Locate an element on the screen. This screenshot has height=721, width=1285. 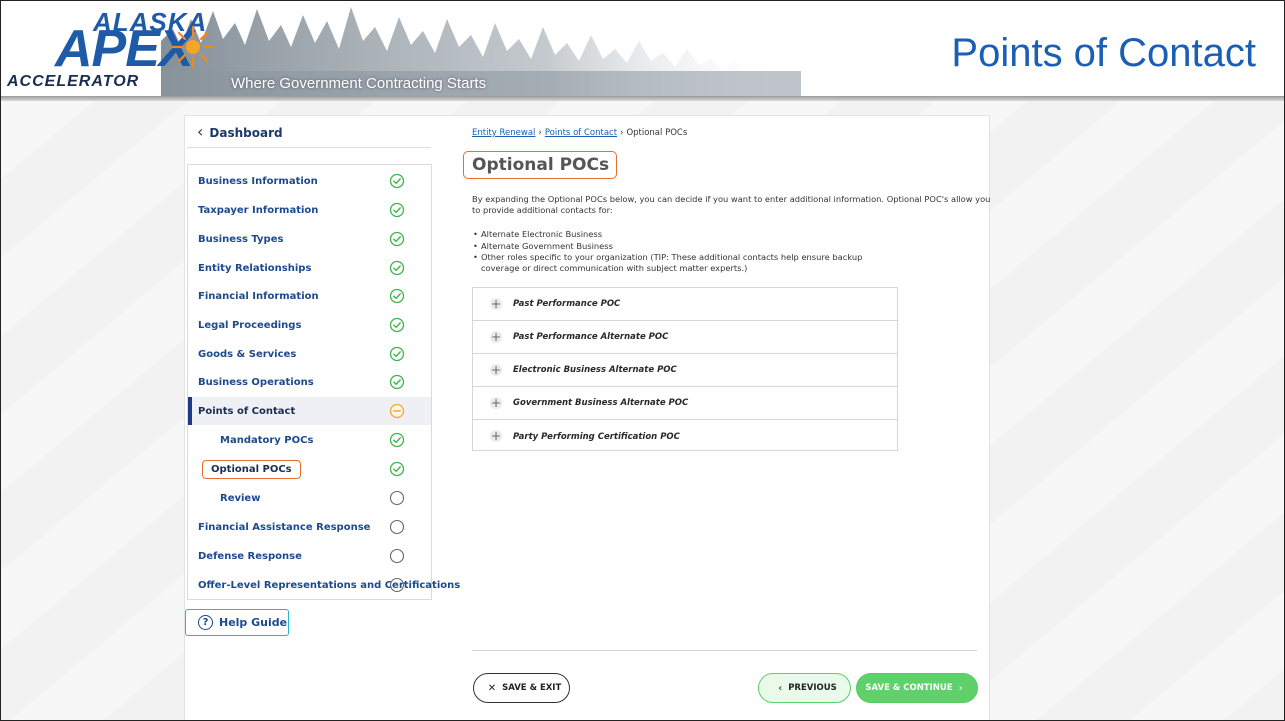
breadcrumb-link-points-of-contact: Points of Contact is located at coordinates (581, 133).